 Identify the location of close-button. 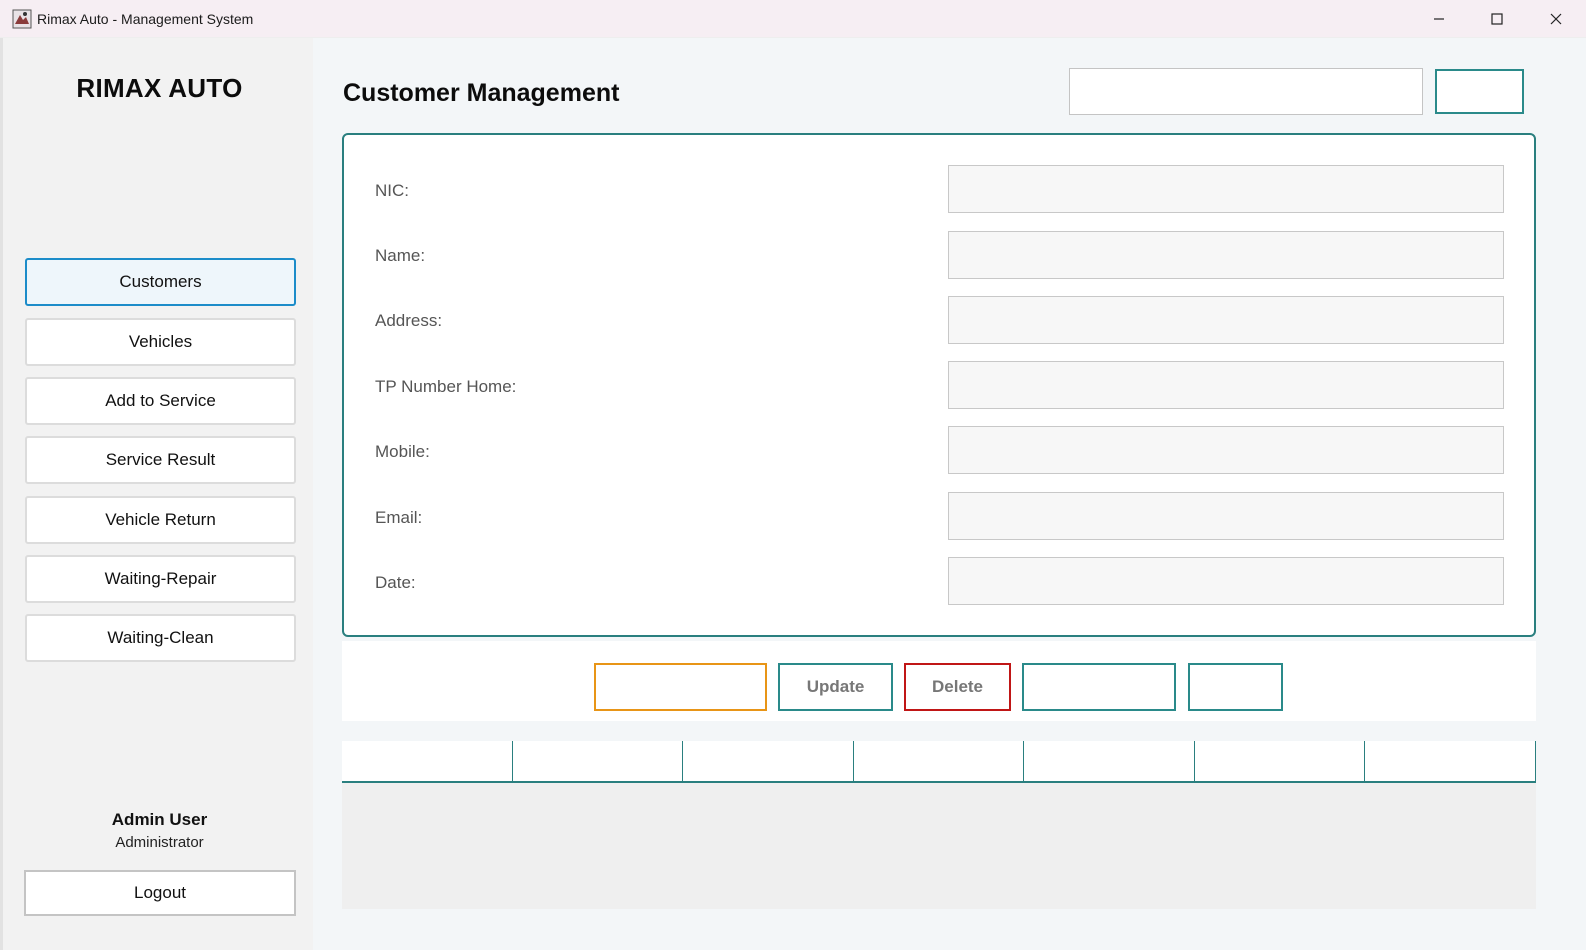
(1556, 19).